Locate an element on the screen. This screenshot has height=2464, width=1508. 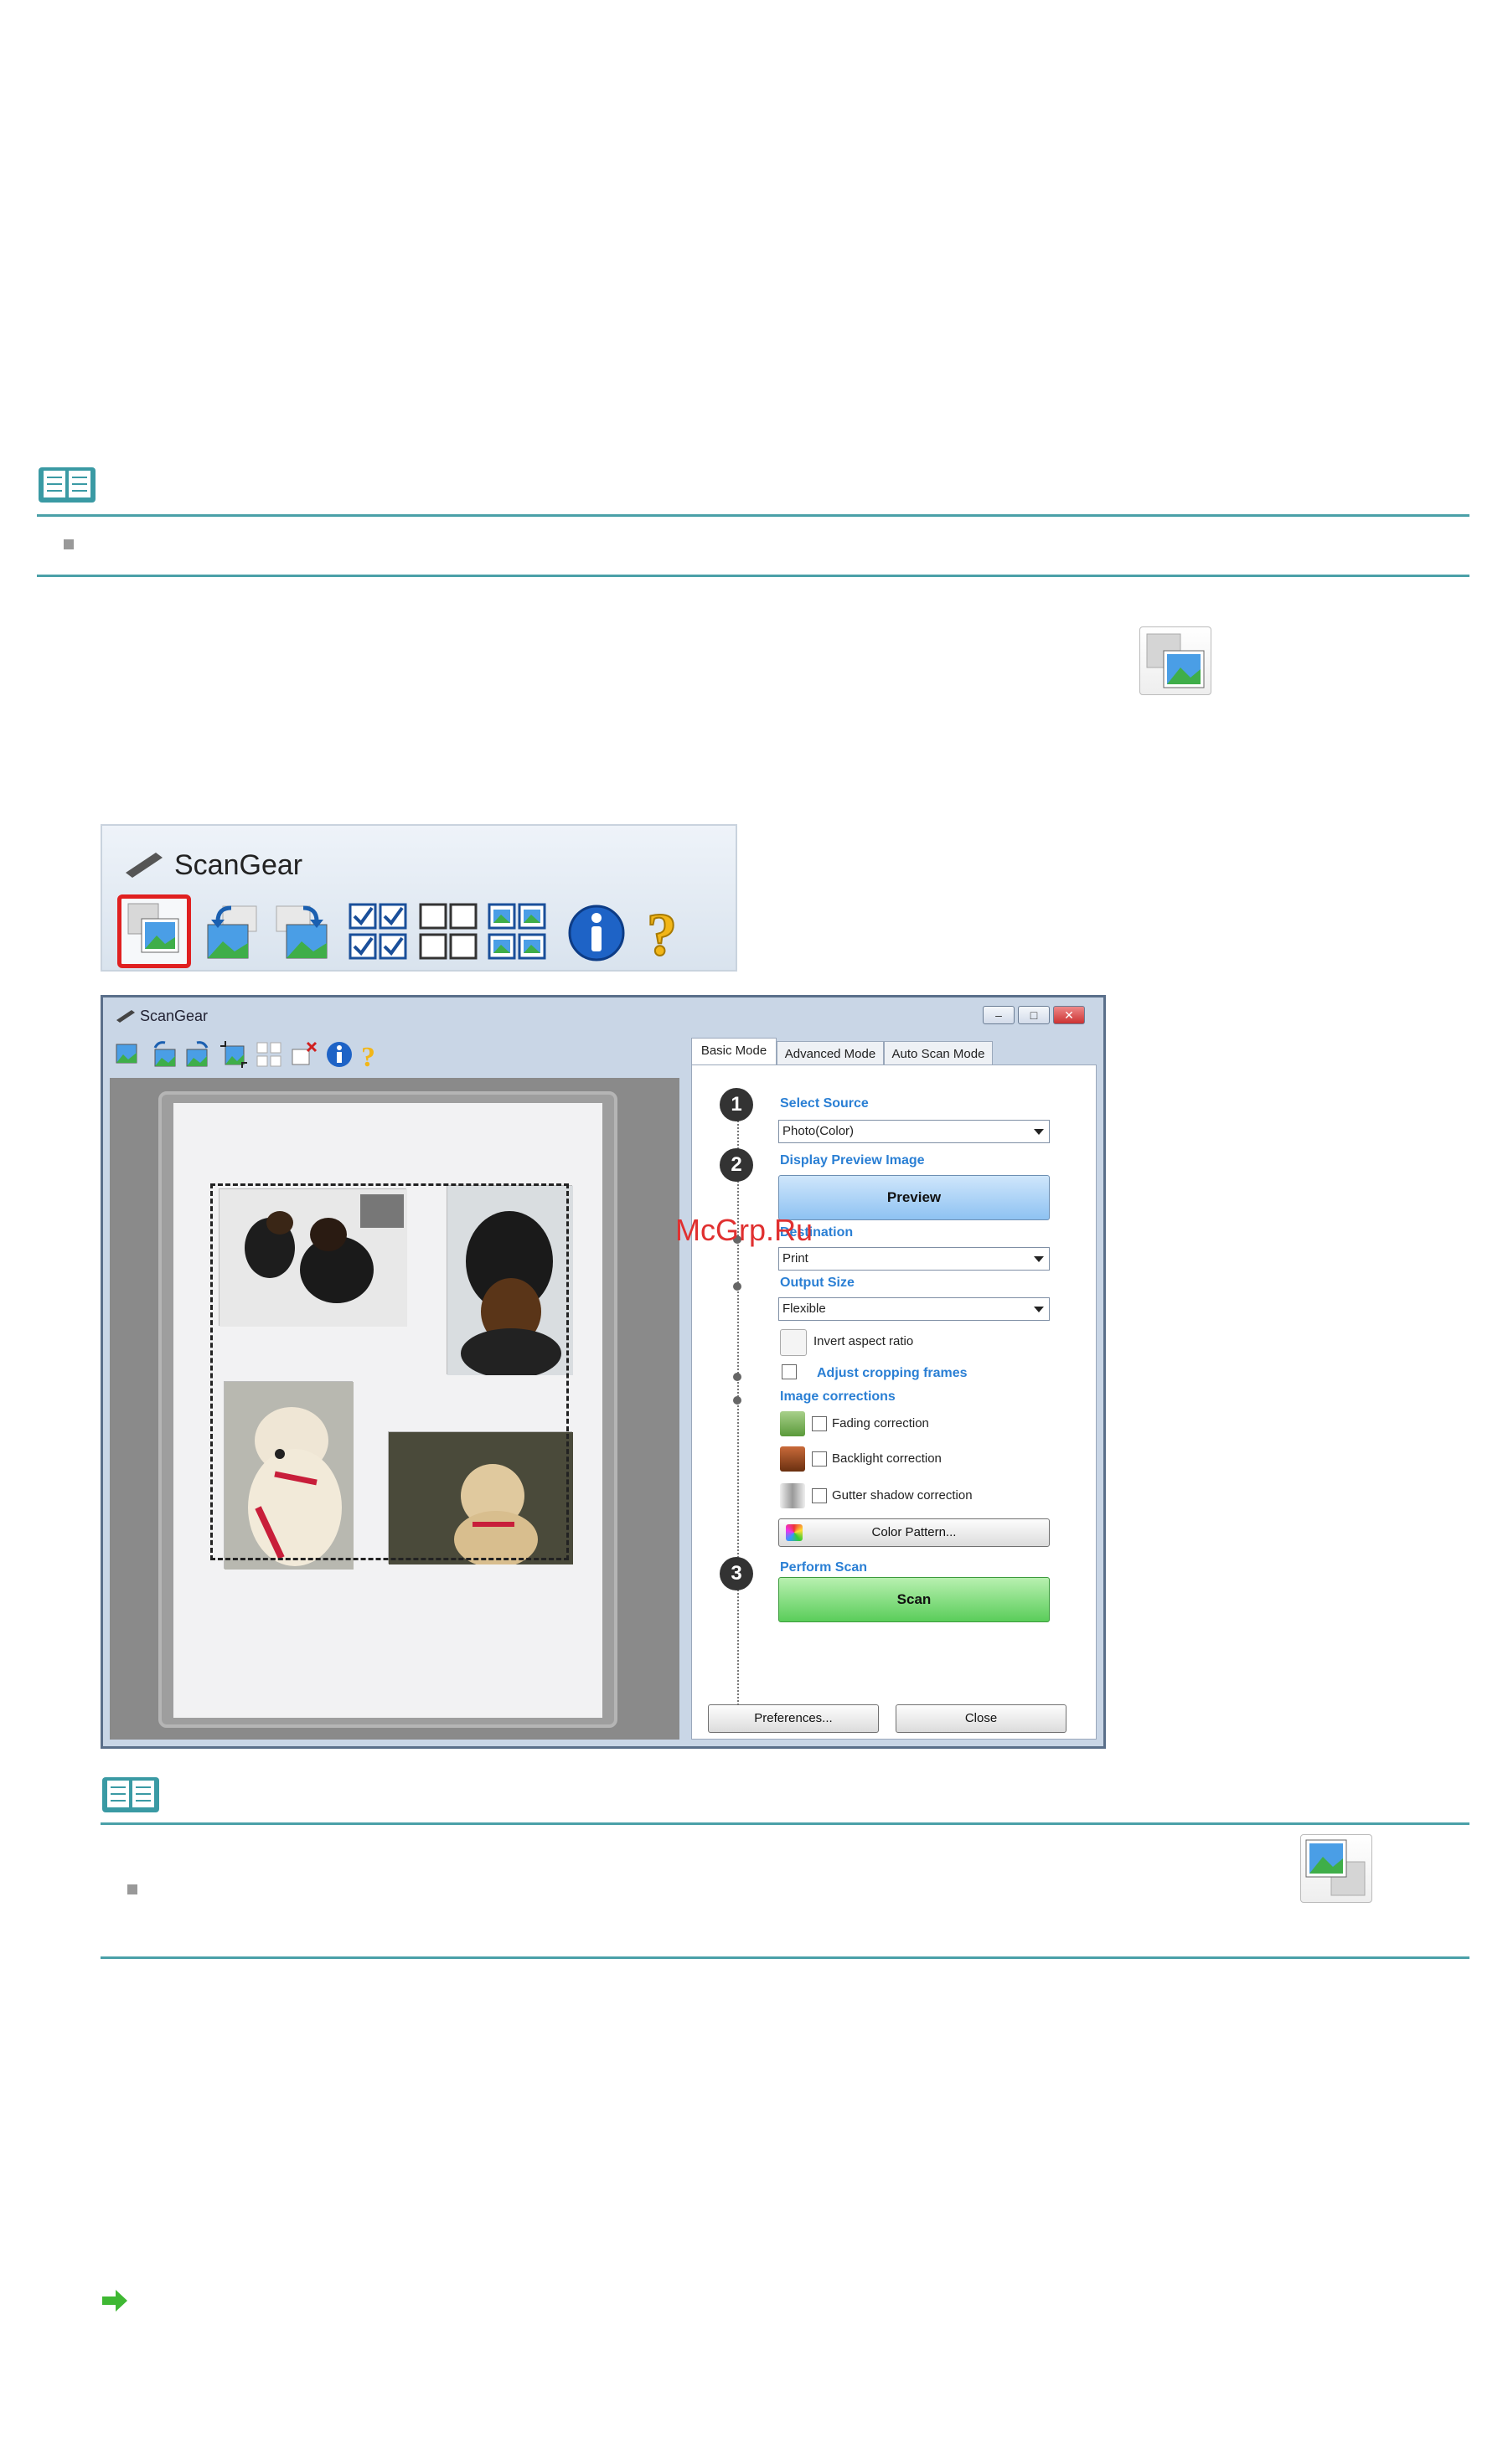
note2-bullet is located at coordinates (132, 1889).